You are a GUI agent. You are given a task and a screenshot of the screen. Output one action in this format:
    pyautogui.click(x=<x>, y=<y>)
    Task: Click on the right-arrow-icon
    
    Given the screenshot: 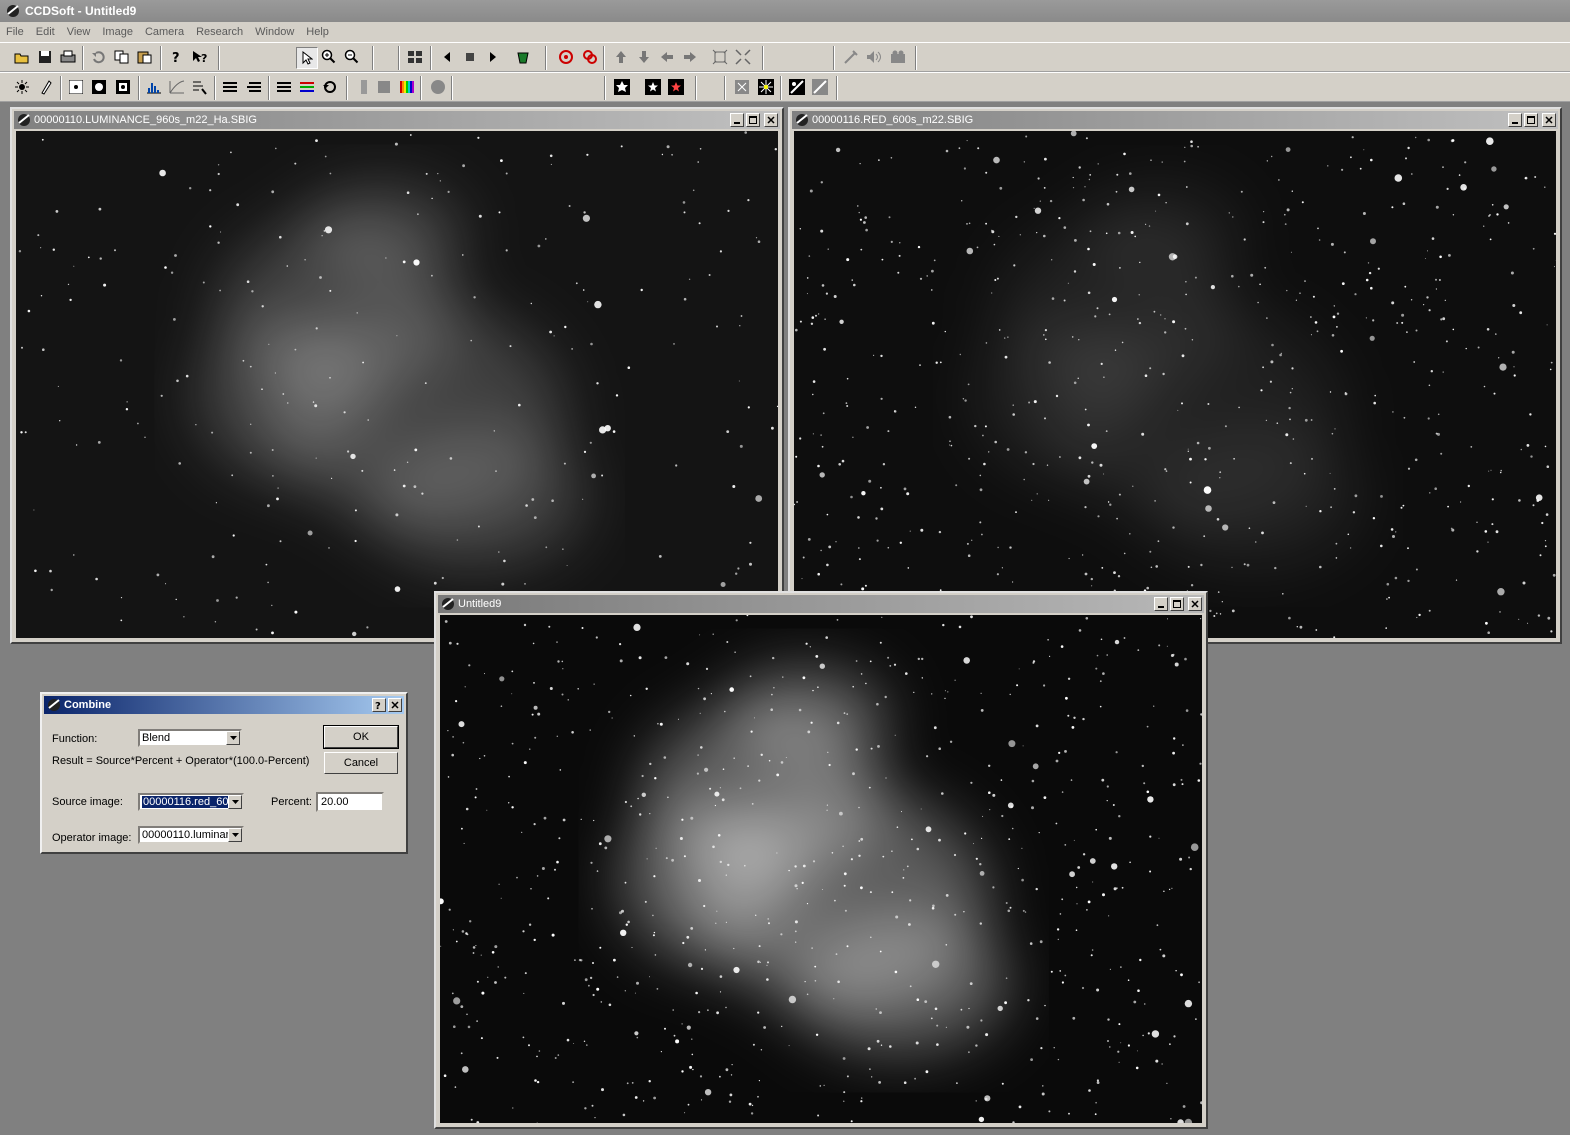 What is the action you would take?
    pyautogui.click(x=690, y=57)
    